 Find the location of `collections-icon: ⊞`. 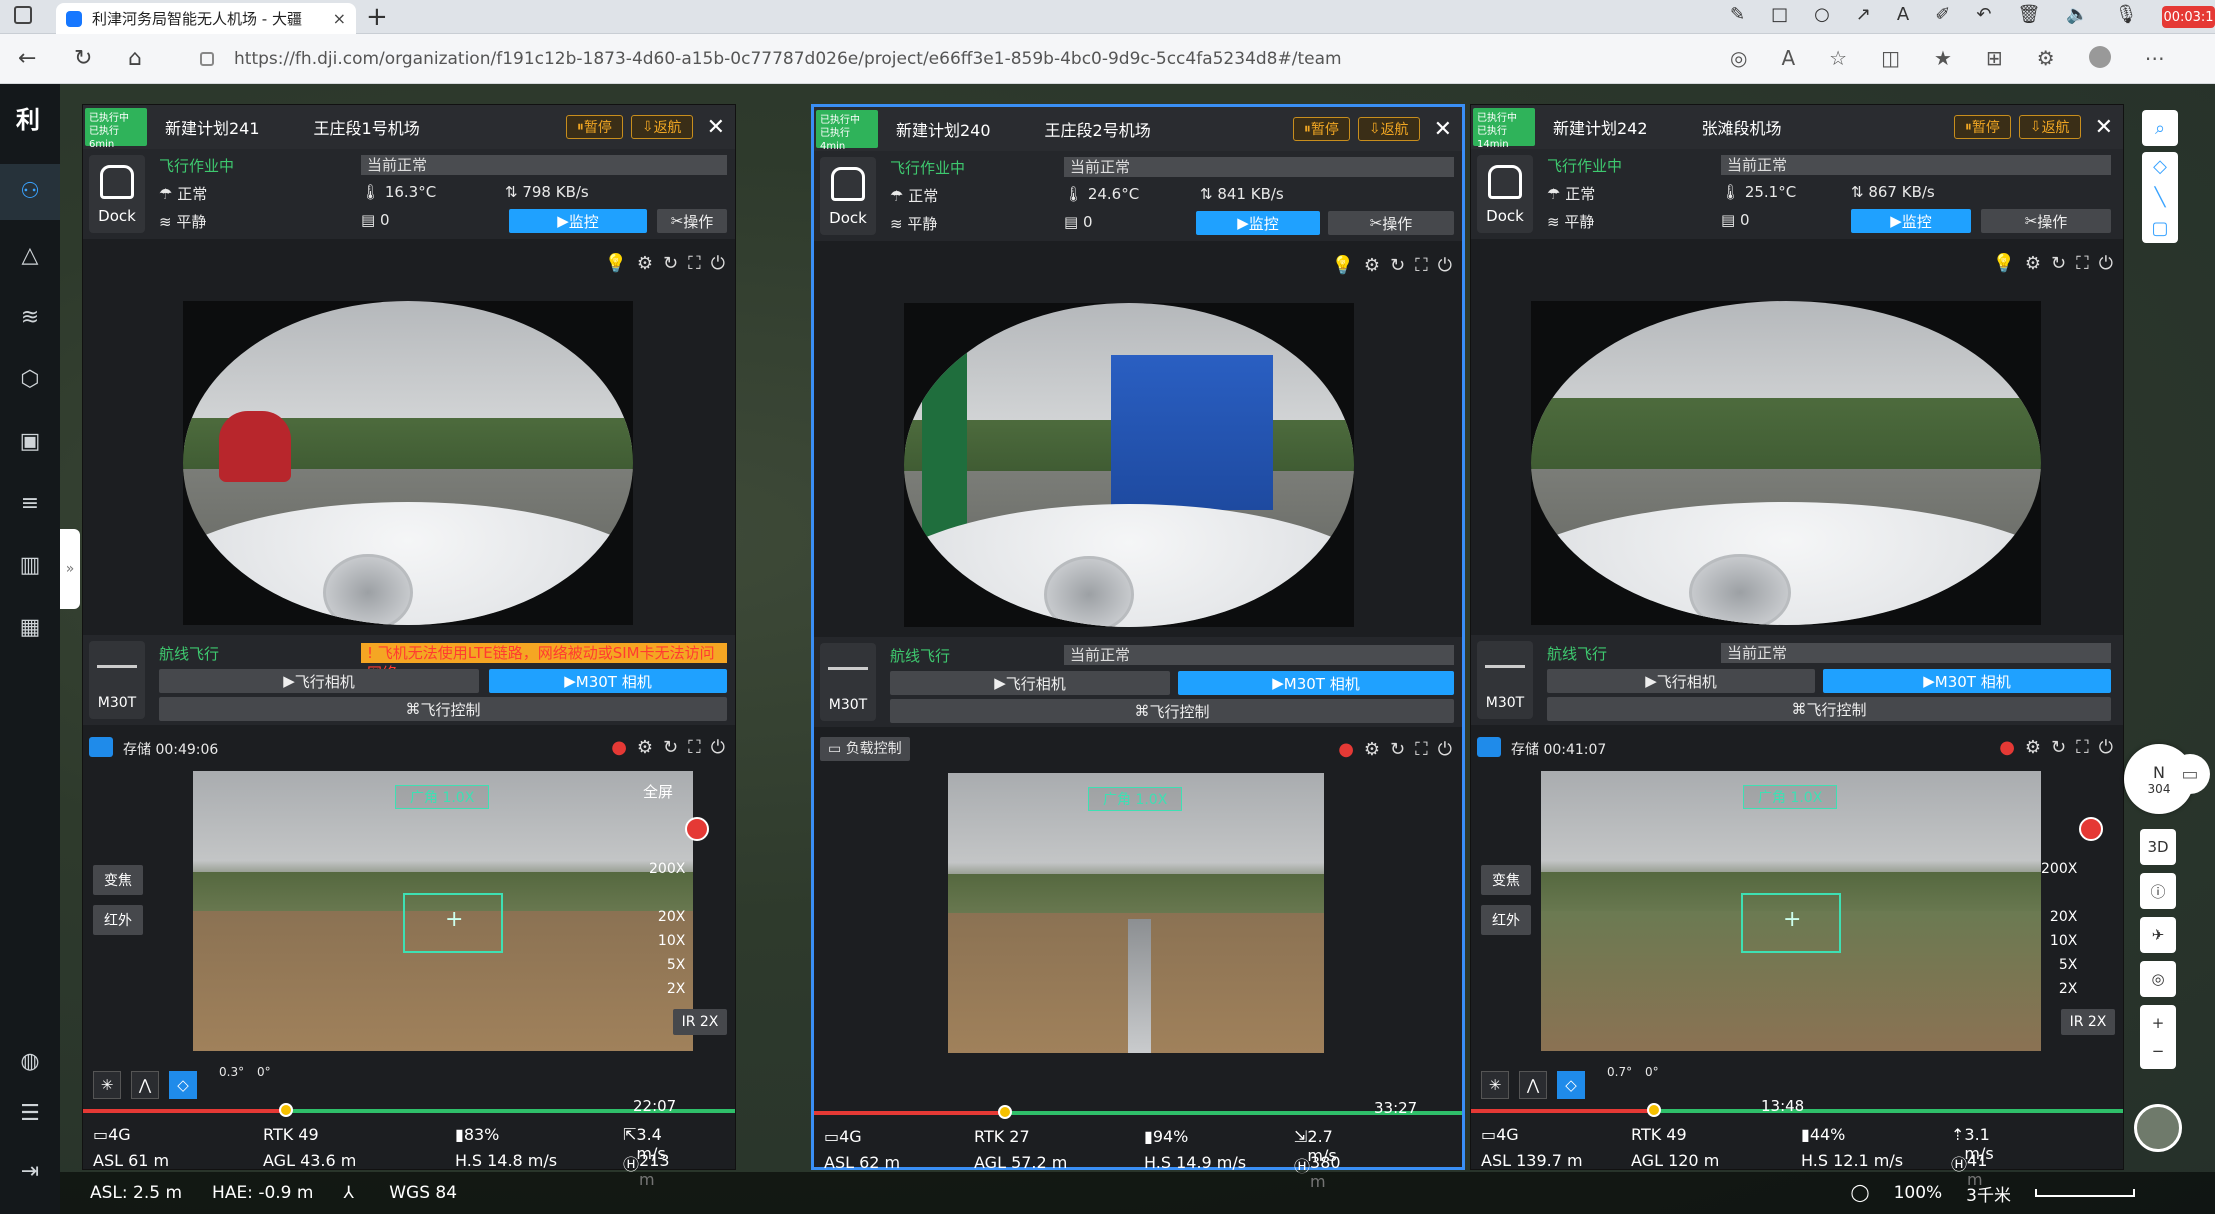

collections-icon: ⊞ is located at coordinates (1994, 58).